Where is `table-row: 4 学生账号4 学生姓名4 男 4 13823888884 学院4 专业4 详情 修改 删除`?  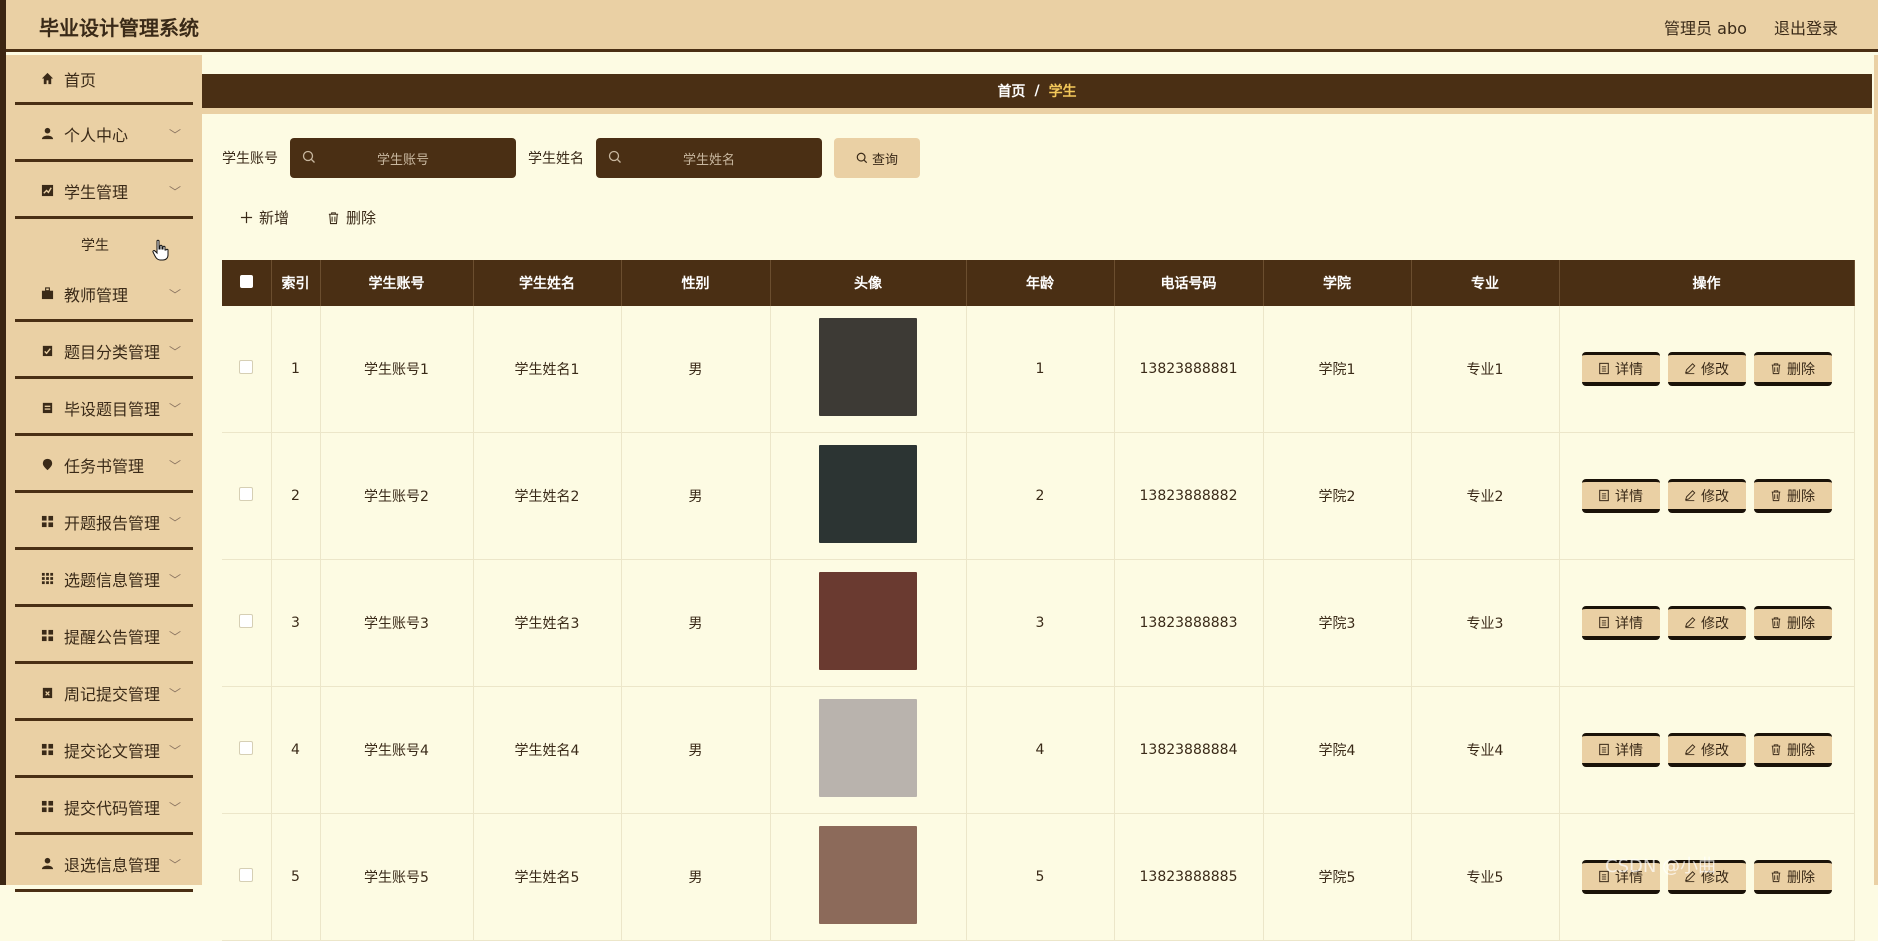 table-row: 4 学生账号4 学生姓名4 男 4 13823888884 学院4 专业4 详情 修改 删除 is located at coordinates (1038, 750).